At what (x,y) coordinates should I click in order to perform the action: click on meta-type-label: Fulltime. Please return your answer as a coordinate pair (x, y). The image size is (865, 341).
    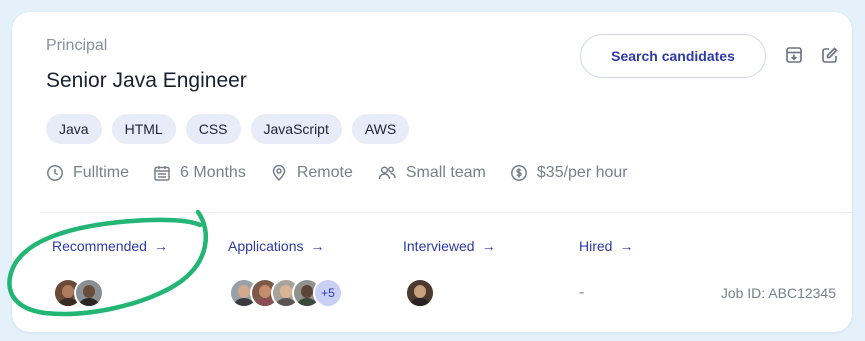
    Looking at the image, I should click on (101, 172).